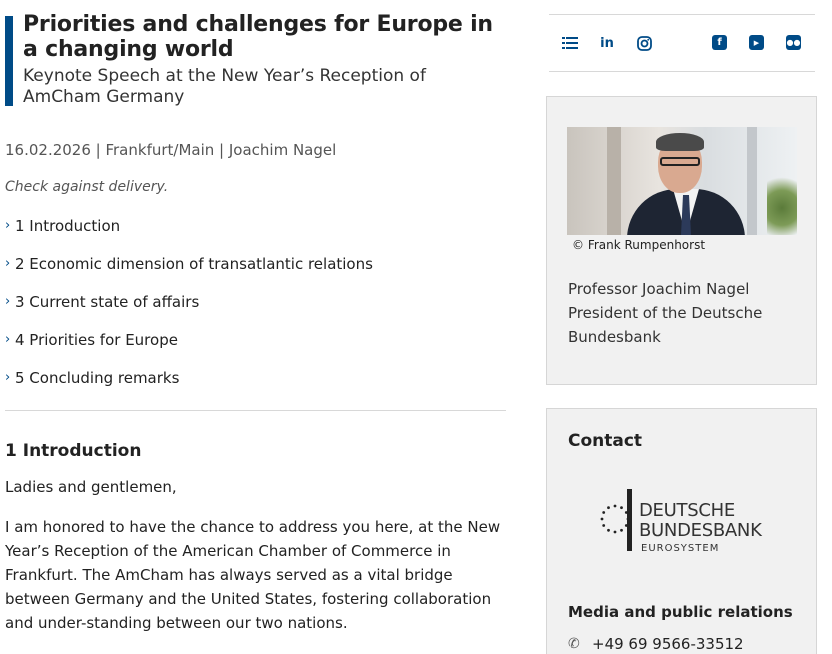 Image resolution: width=832 pixels, height=654 pixels. What do you see at coordinates (687, 510) in the screenshot?
I see `logo-line: DEUTSCHE` at bounding box center [687, 510].